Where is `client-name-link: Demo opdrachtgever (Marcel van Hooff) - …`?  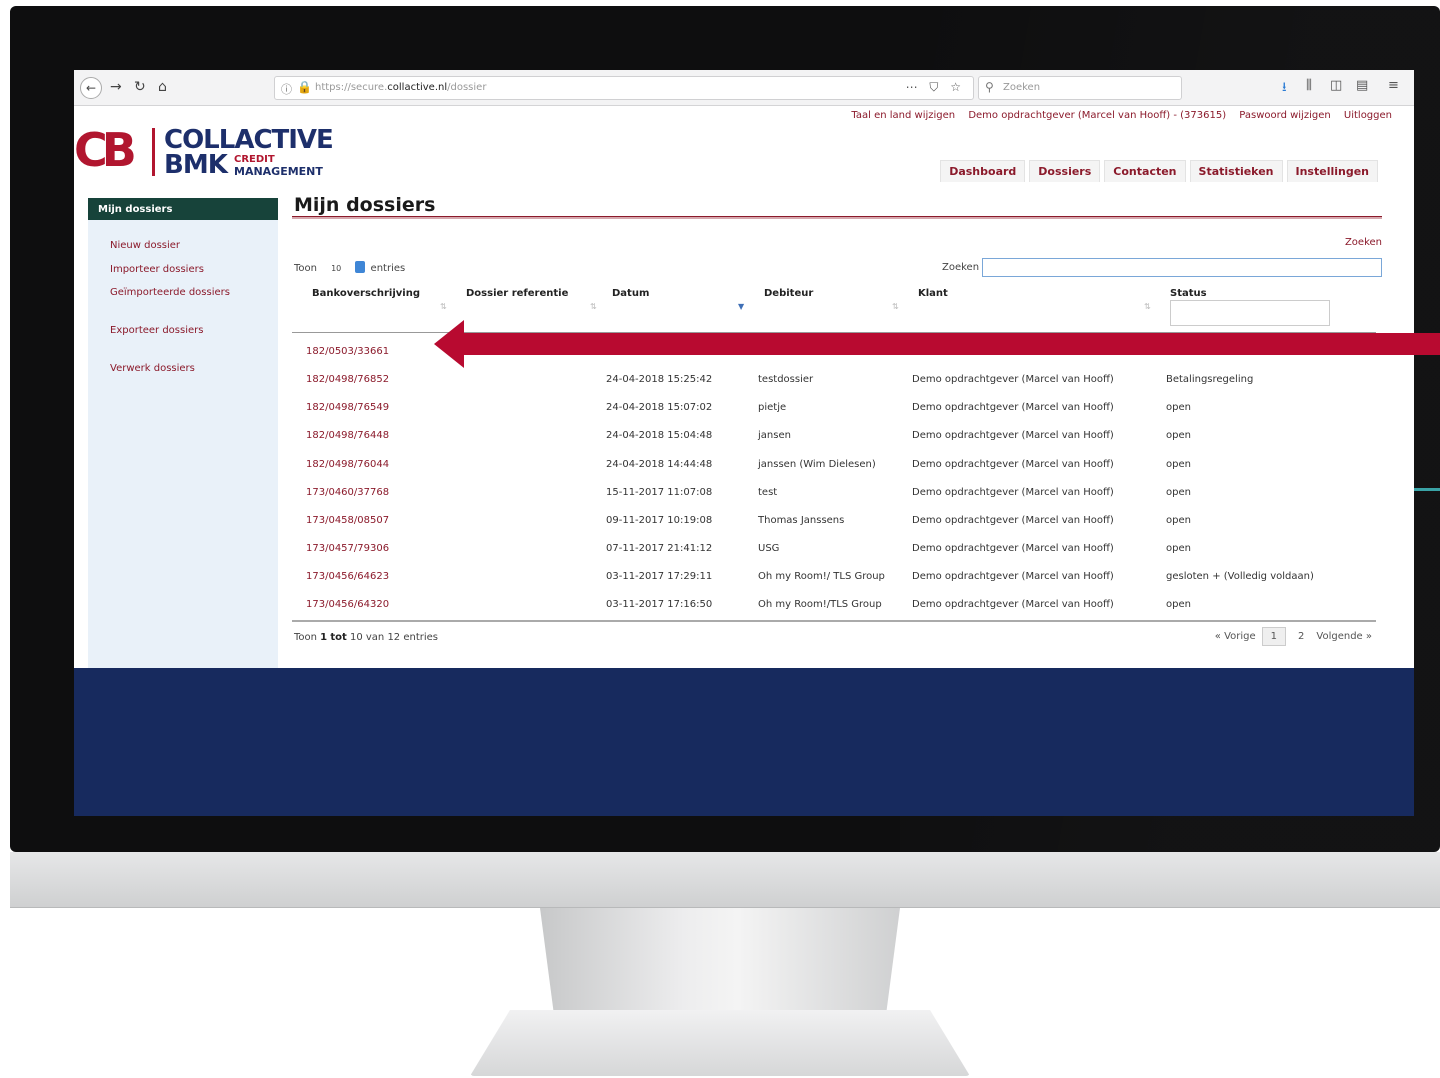 client-name-link: Demo opdrachtgever (Marcel van Hooff) - … is located at coordinates (1097, 115).